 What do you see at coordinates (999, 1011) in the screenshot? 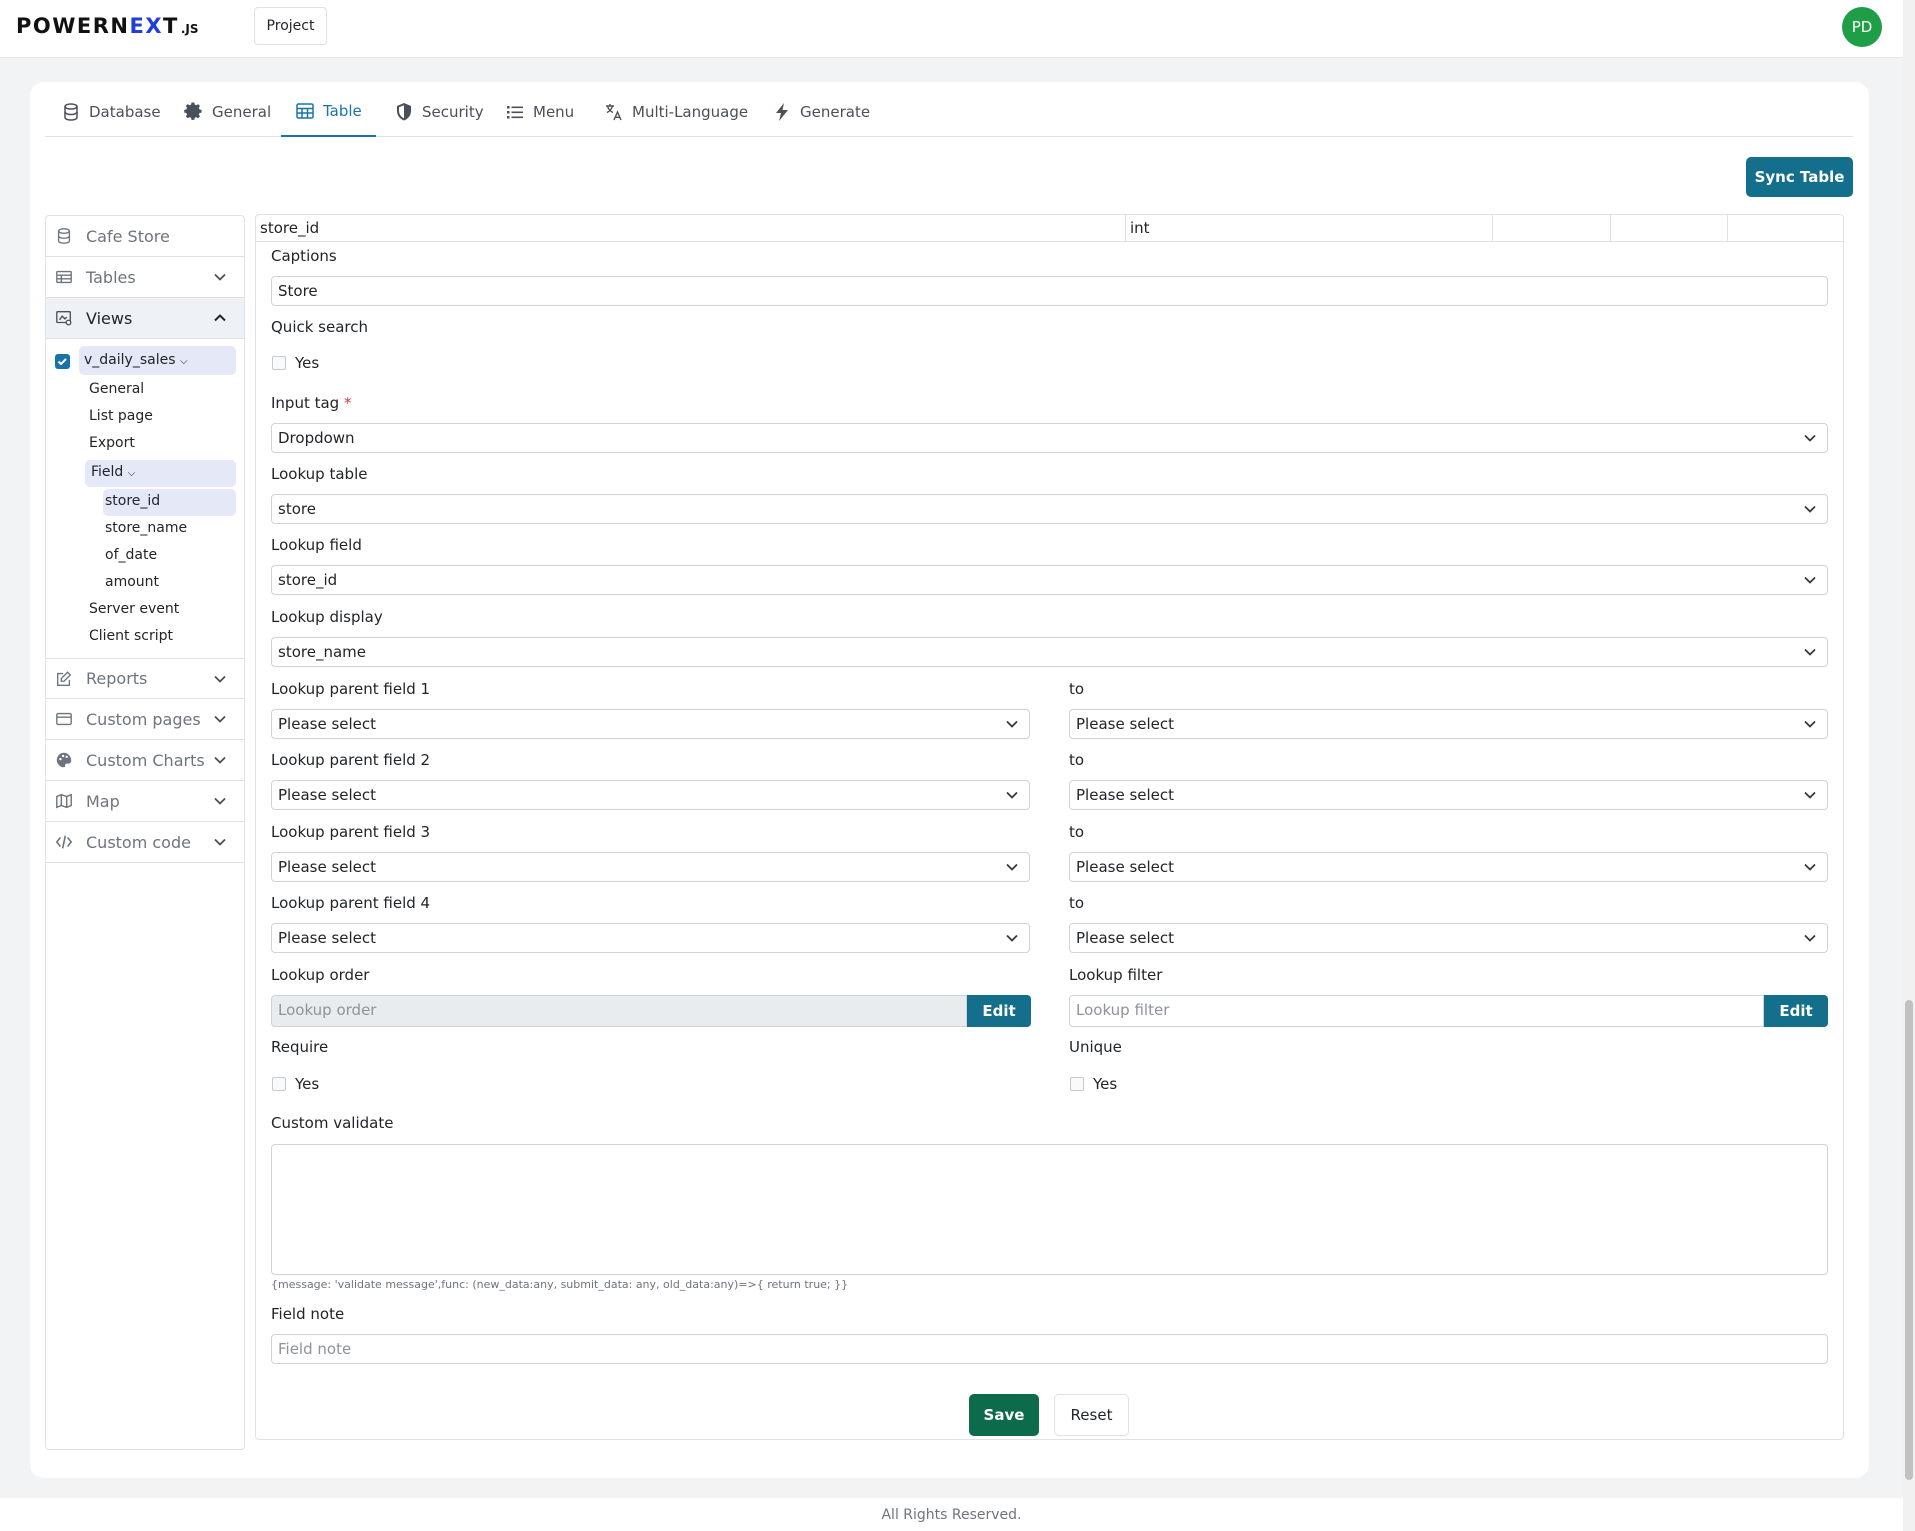
I see `lookup-order-edit-button: Edit` at bounding box center [999, 1011].